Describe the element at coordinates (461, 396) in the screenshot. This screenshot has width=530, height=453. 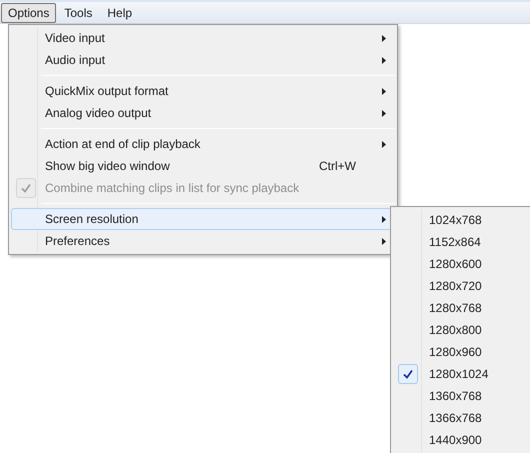
I see `menu-item: 1360x768` at that location.